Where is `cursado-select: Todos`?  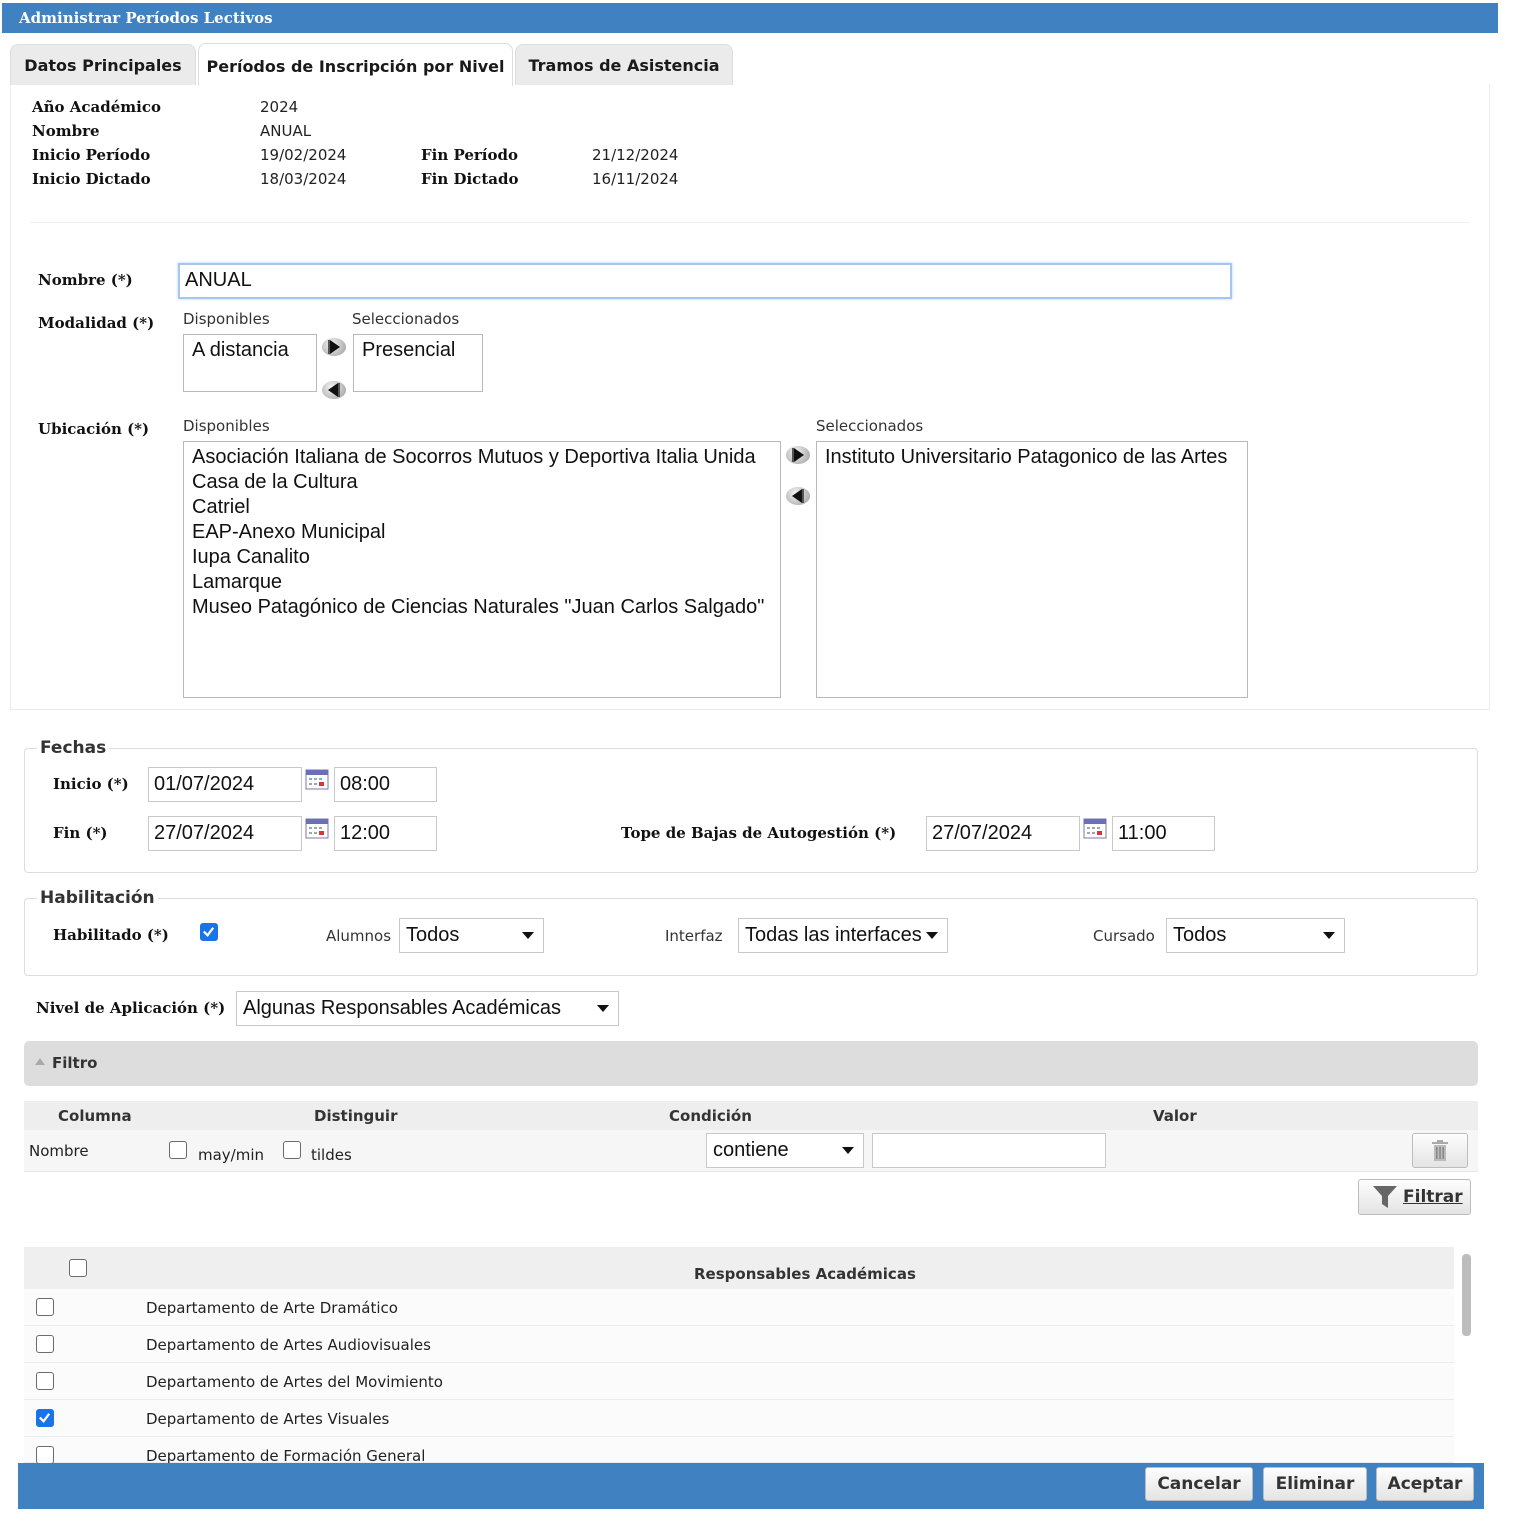 cursado-select: Todos is located at coordinates (1255, 935).